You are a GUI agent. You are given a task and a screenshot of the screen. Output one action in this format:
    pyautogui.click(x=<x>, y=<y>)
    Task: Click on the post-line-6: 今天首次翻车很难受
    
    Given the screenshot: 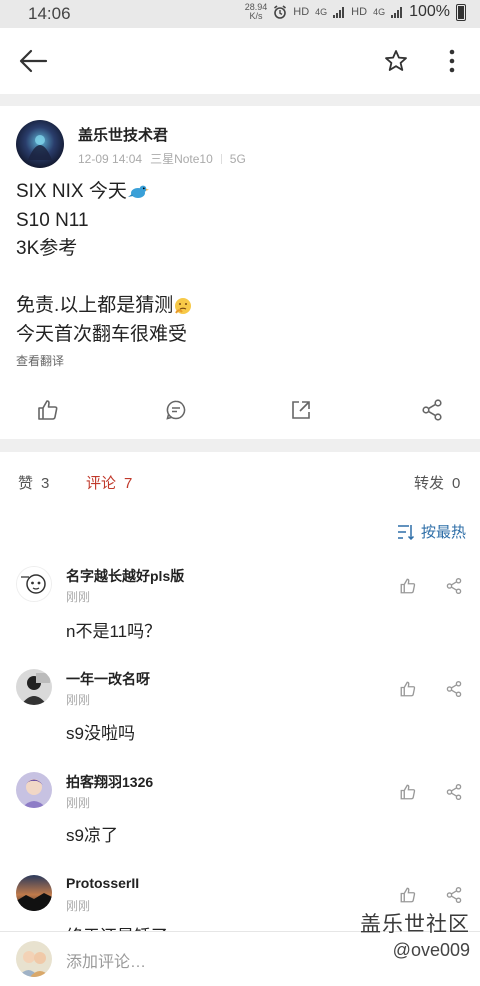 What is the action you would take?
    pyautogui.click(x=102, y=334)
    